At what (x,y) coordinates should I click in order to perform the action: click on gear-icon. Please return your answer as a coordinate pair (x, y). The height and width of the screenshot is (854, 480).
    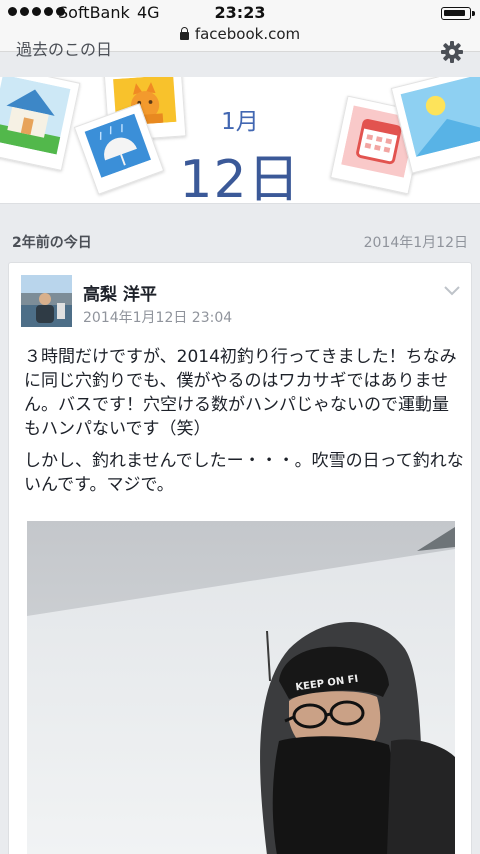
    Looking at the image, I should click on (452, 52).